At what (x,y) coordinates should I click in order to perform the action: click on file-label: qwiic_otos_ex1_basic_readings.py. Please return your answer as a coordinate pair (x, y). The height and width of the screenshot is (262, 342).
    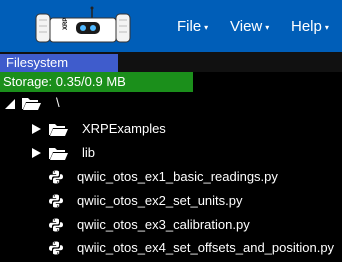
    Looking at the image, I should click on (177, 176).